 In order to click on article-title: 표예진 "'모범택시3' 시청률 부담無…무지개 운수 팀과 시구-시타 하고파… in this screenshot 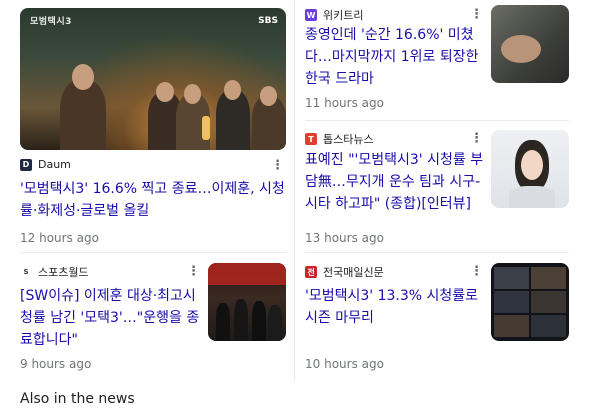, I will do `click(396, 182)`.